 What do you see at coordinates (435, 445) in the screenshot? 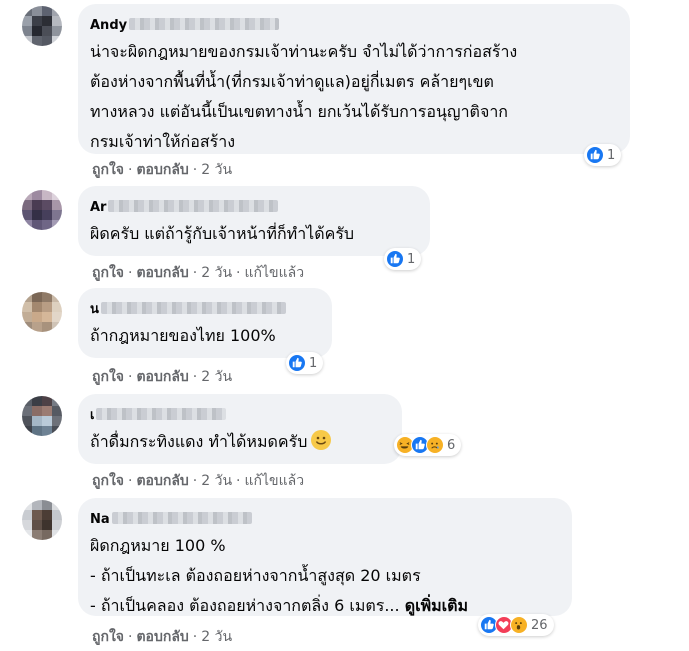
I see `sad-icon` at bounding box center [435, 445].